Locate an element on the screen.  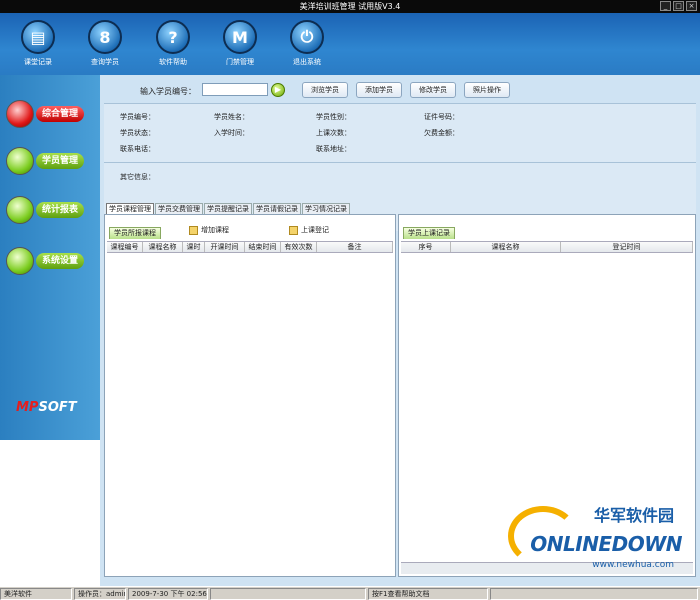
address-label: 联系地址： is located at coordinates (333, 149).